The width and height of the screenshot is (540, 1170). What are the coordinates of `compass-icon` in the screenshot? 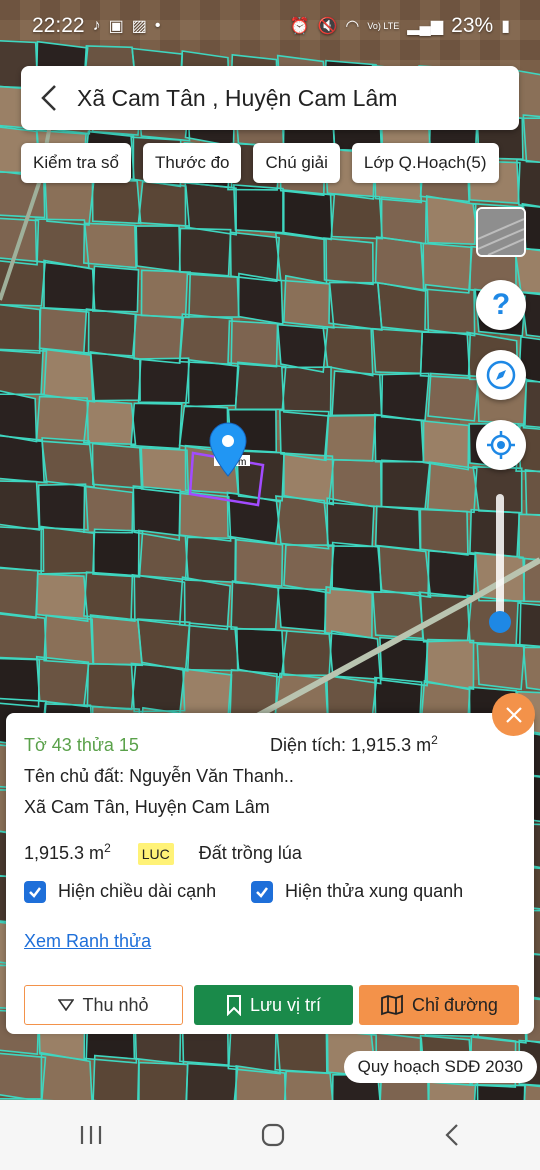 It's located at (501, 375).